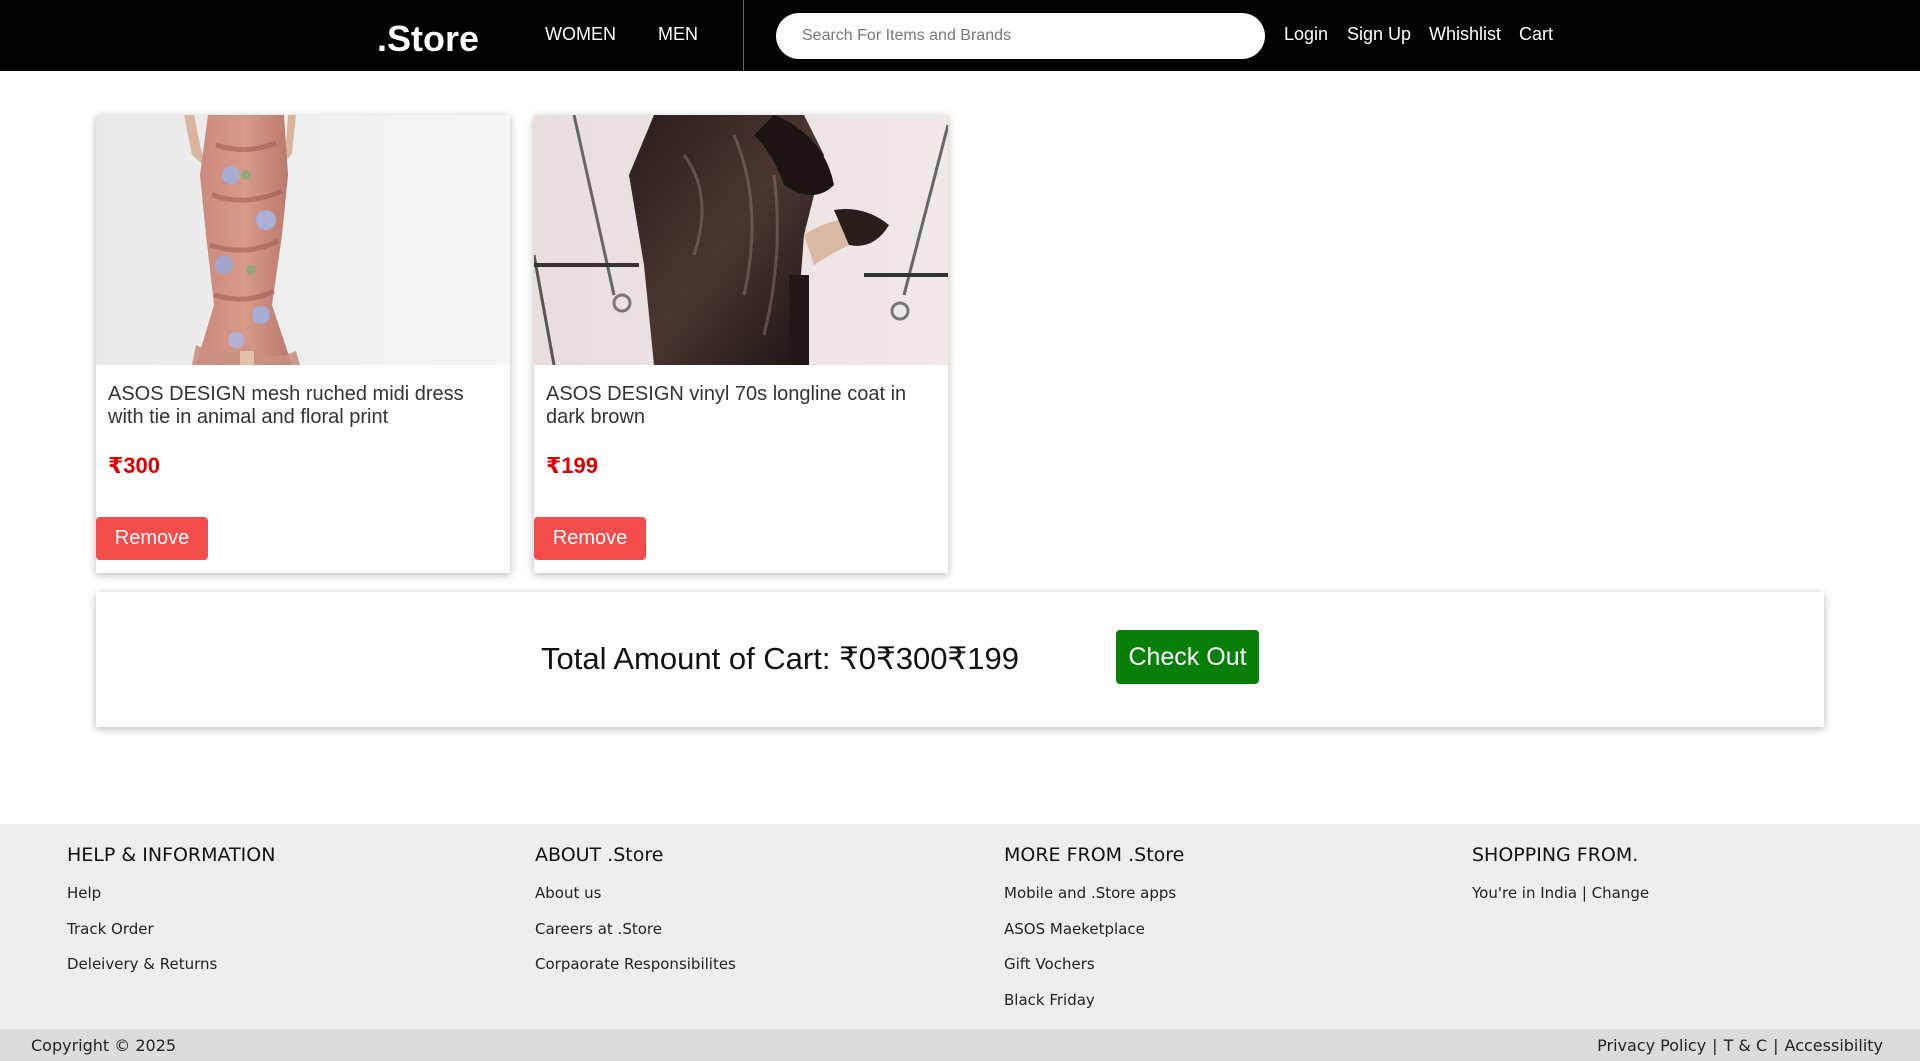 This screenshot has width=1920, height=1061. I want to click on product-price: ₹199, so click(572, 465).